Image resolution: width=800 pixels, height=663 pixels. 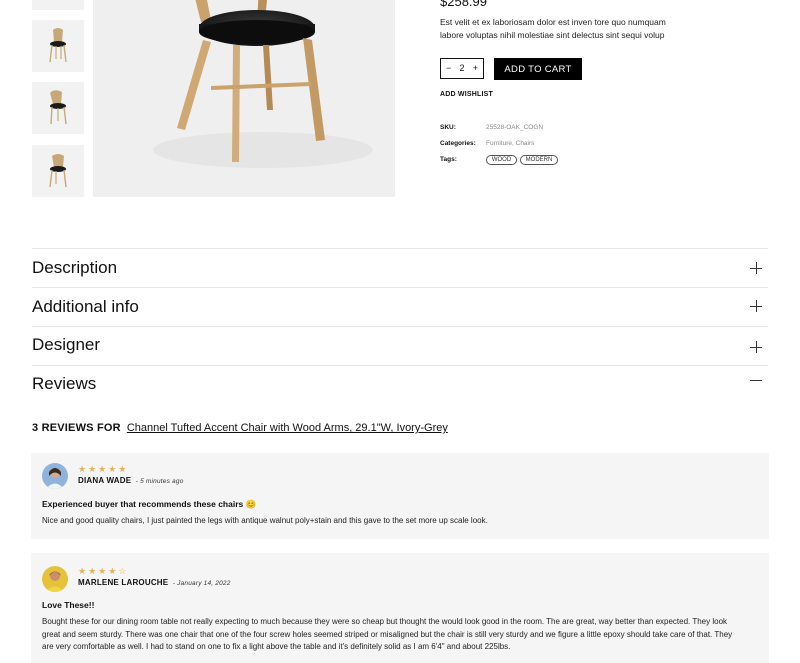 I want to click on accordion-description-title: Description, so click(x=74, y=268).